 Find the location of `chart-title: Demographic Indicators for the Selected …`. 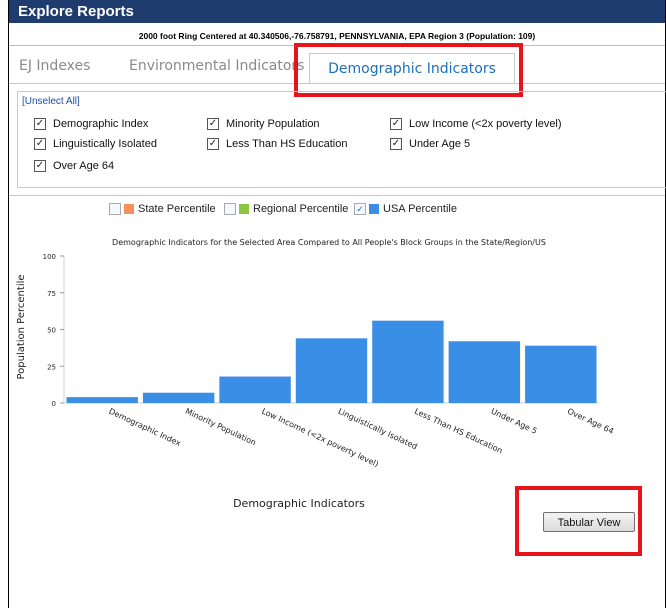

chart-title: Demographic Indicators for the Selected … is located at coordinates (329, 242).